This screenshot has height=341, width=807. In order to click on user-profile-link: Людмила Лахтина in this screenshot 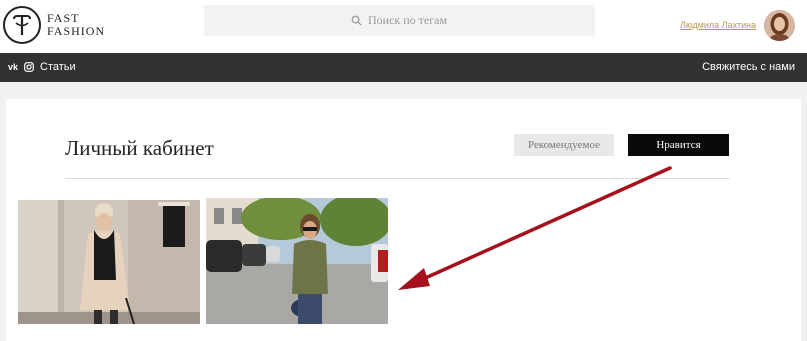, I will do `click(718, 25)`.